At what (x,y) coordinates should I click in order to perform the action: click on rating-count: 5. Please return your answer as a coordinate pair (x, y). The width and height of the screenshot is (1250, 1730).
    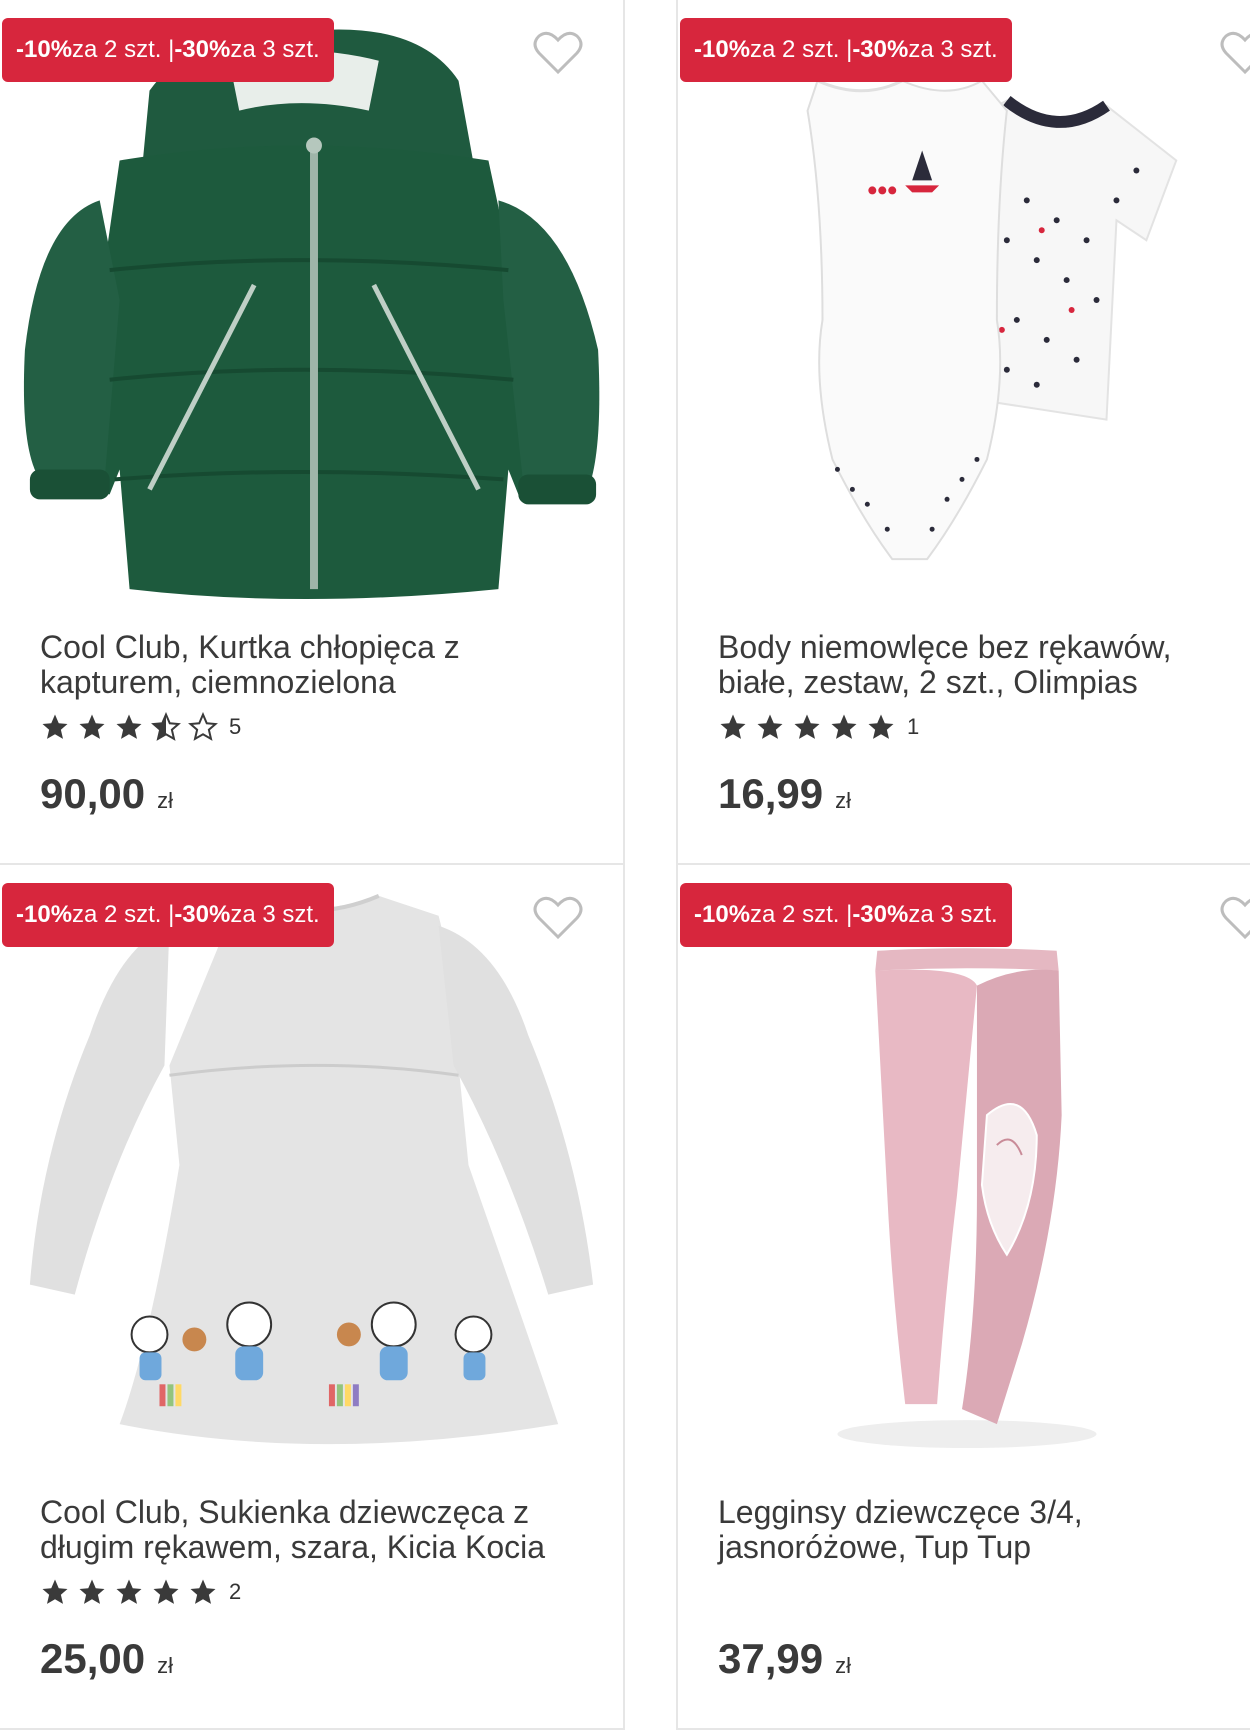
    Looking at the image, I should click on (235, 726).